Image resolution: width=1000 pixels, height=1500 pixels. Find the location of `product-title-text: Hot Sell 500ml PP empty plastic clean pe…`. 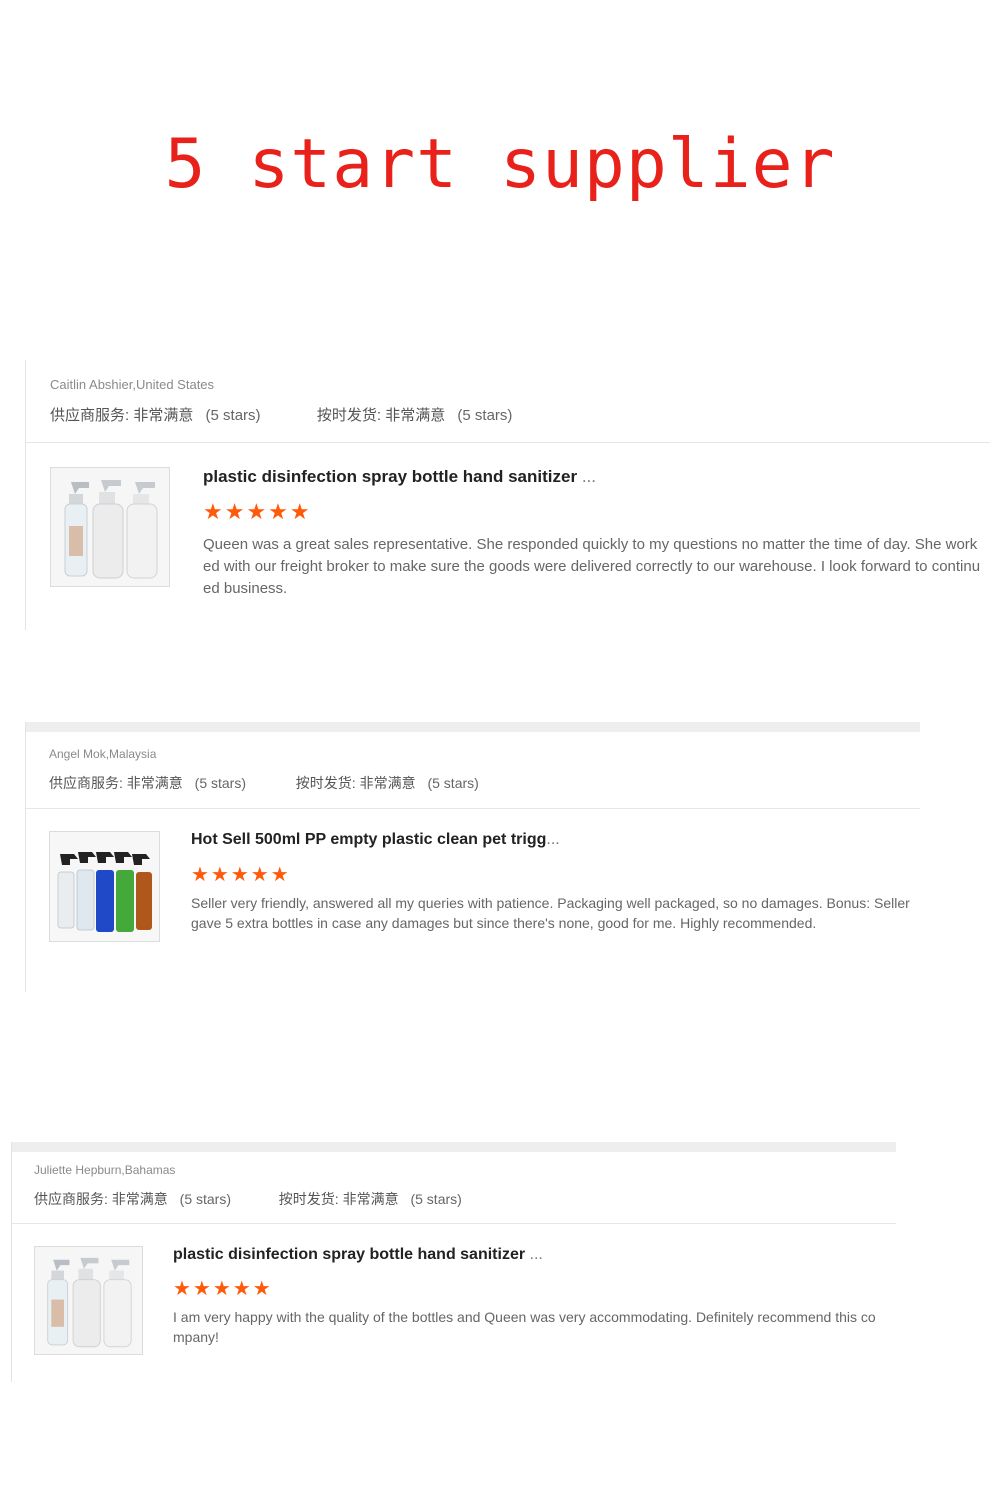

product-title-text: Hot Sell 500ml PP empty plastic clean pe… is located at coordinates (369, 839).